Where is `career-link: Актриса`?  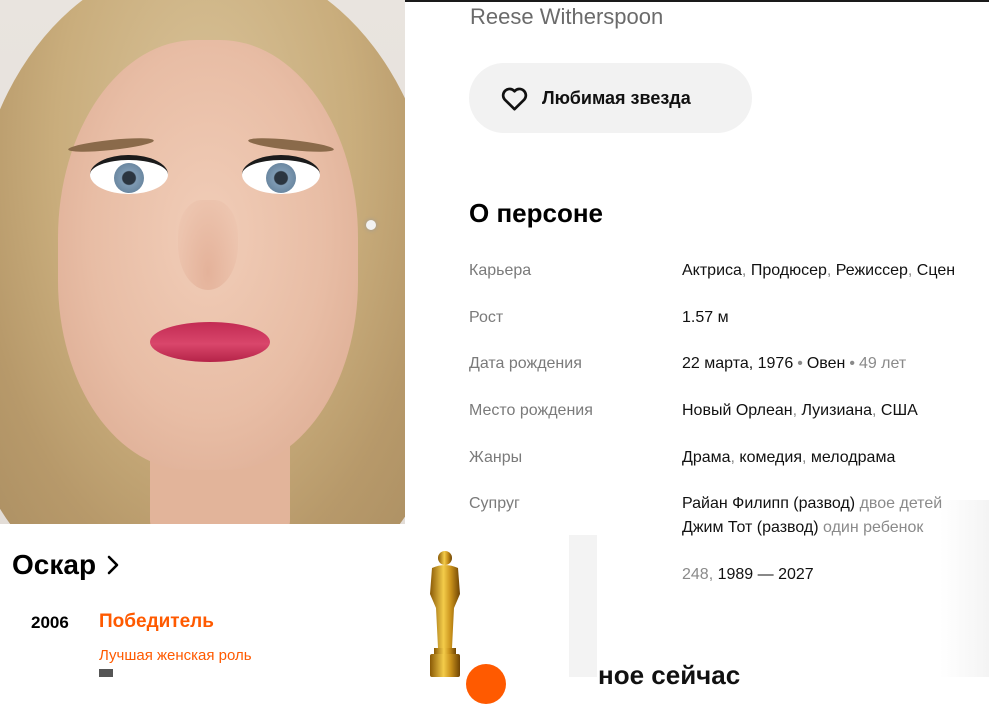
career-link: Актриса is located at coordinates (712, 270).